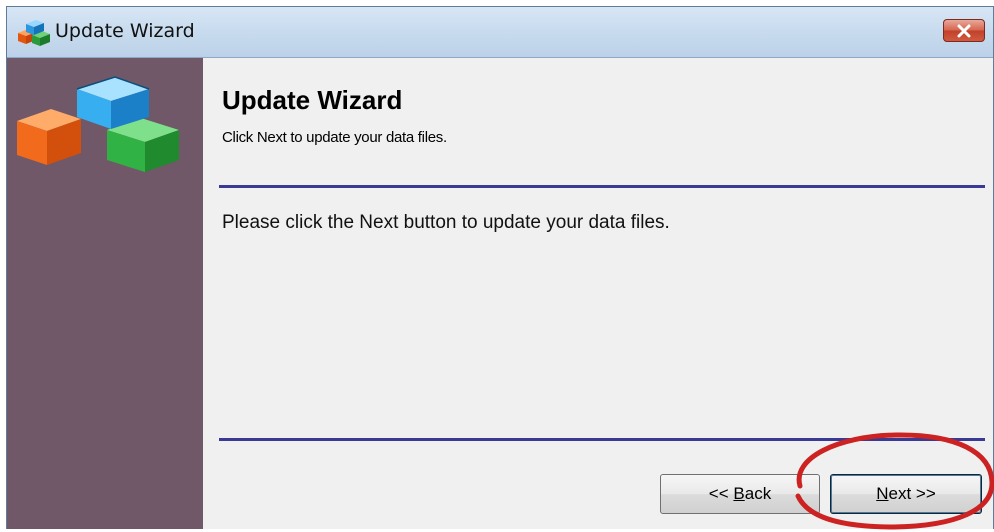  Describe the element at coordinates (125, 31) in the screenshot. I see `window-title: Update Wizard` at that location.